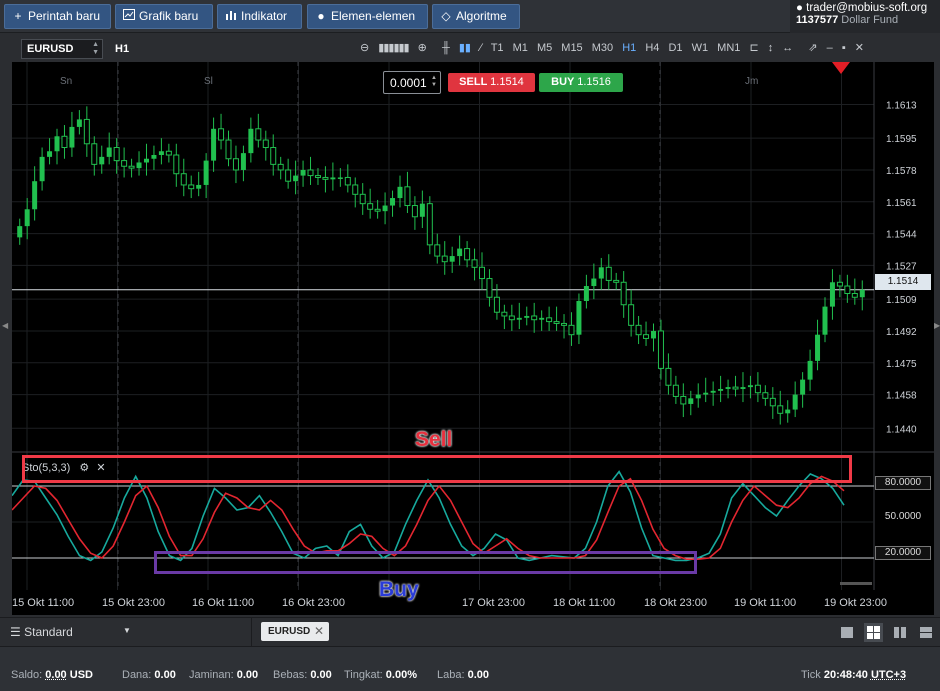 The width and height of the screenshot is (940, 691). What do you see at coordinates (787, 48) in the screenshot?
I see `horizontal-scale-icon: ↔` at bounding box center [787, 48].